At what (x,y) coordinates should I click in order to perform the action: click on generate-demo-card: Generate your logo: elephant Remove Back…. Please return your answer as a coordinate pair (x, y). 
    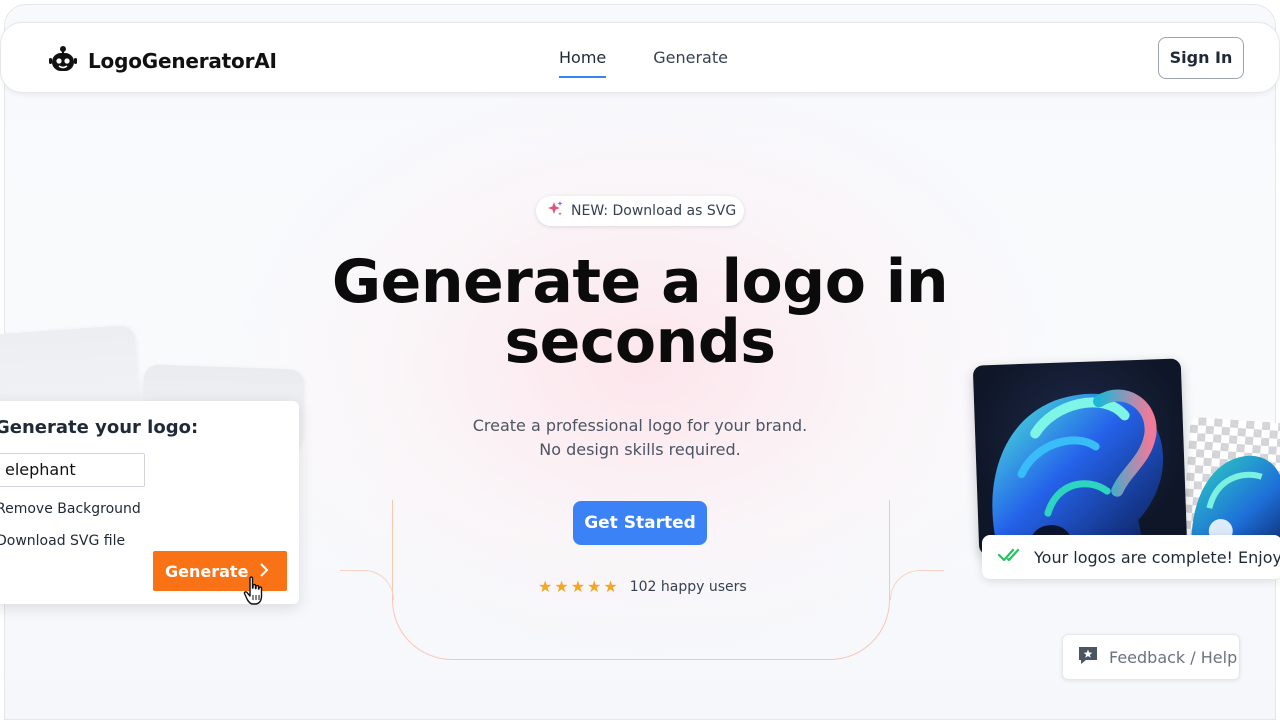
    Looking at the image, I should click on (149, 502).